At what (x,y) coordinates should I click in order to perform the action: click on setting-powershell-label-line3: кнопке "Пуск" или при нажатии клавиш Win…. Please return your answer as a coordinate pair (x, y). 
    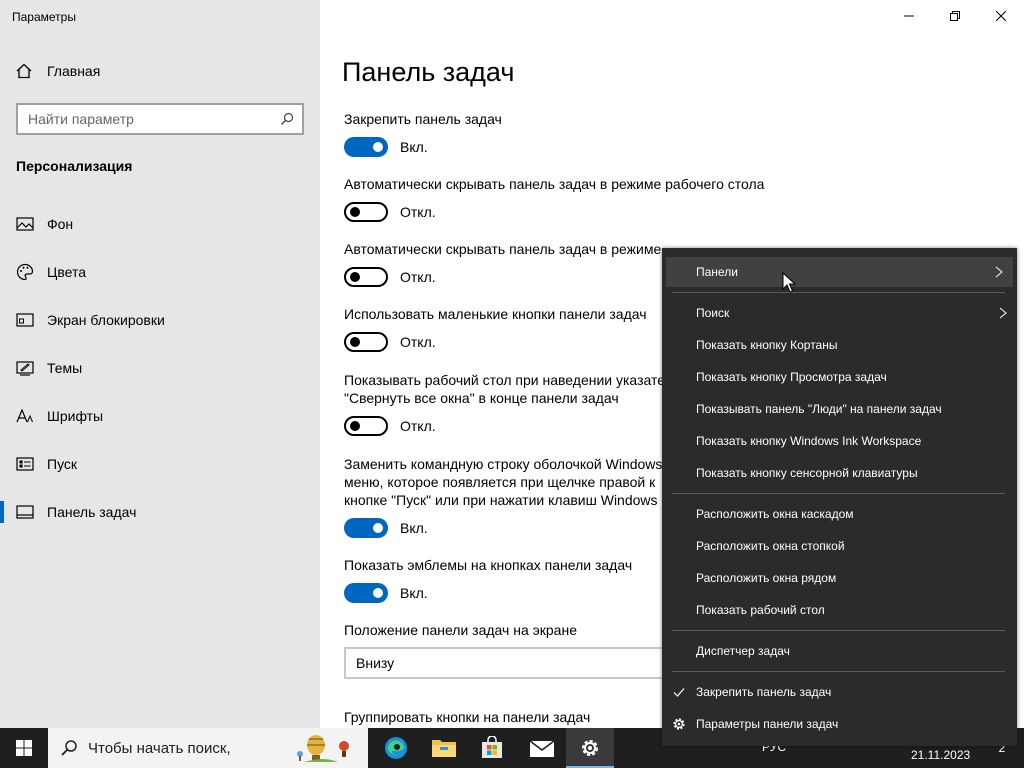
    Looking at the image, I should click on (501, 500).